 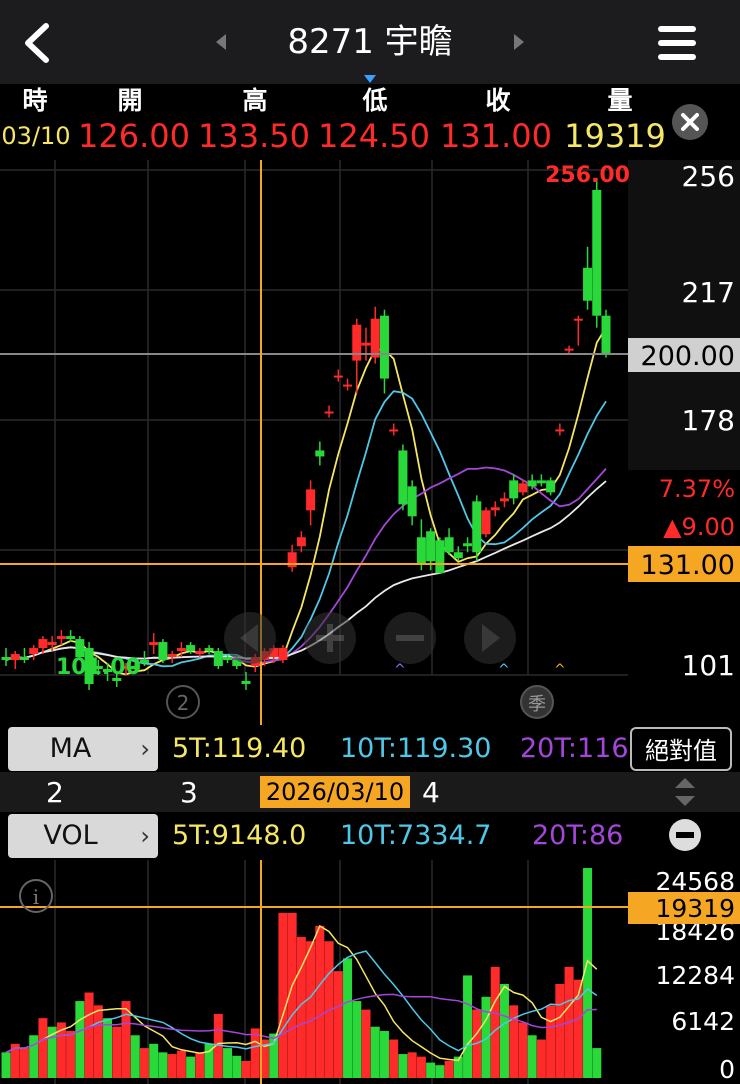 What do you see at coordinates (36, 897) in the screenshot?
I see `svg-text: i` at bounding box center [36, 897].